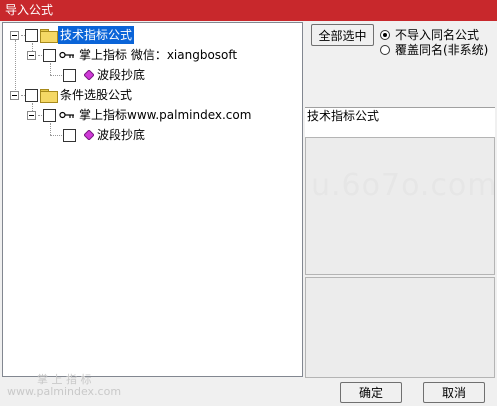 This screenshot has height=406, width=497. Describe the element at coordinates (342, 35) in the screenshot. I see `select-all-button: 全部选中` at that location.